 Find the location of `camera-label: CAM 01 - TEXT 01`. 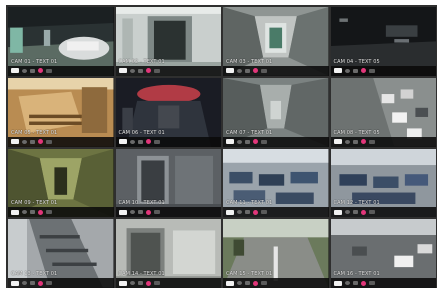

camera-label: CAM 01 - TEXT 01 is located at coordinates (34, 61).